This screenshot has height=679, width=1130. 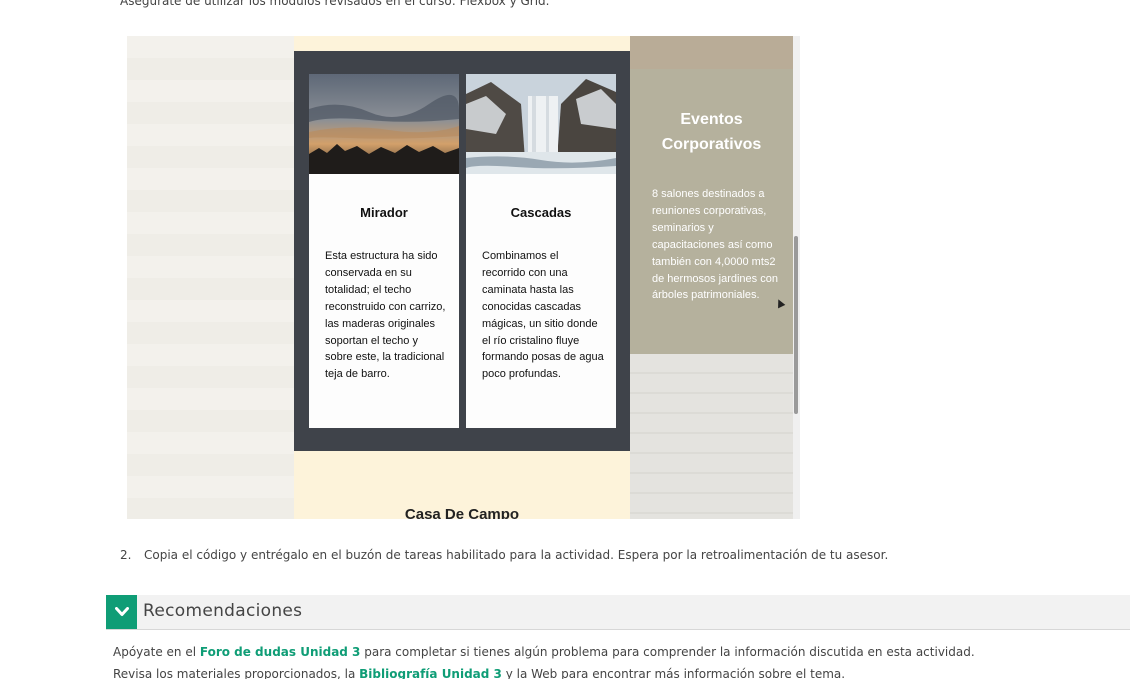 What do you see at coordinates (711, 52) in the screenshot?
I see `right-top-band` at bounding box center [711, 52].